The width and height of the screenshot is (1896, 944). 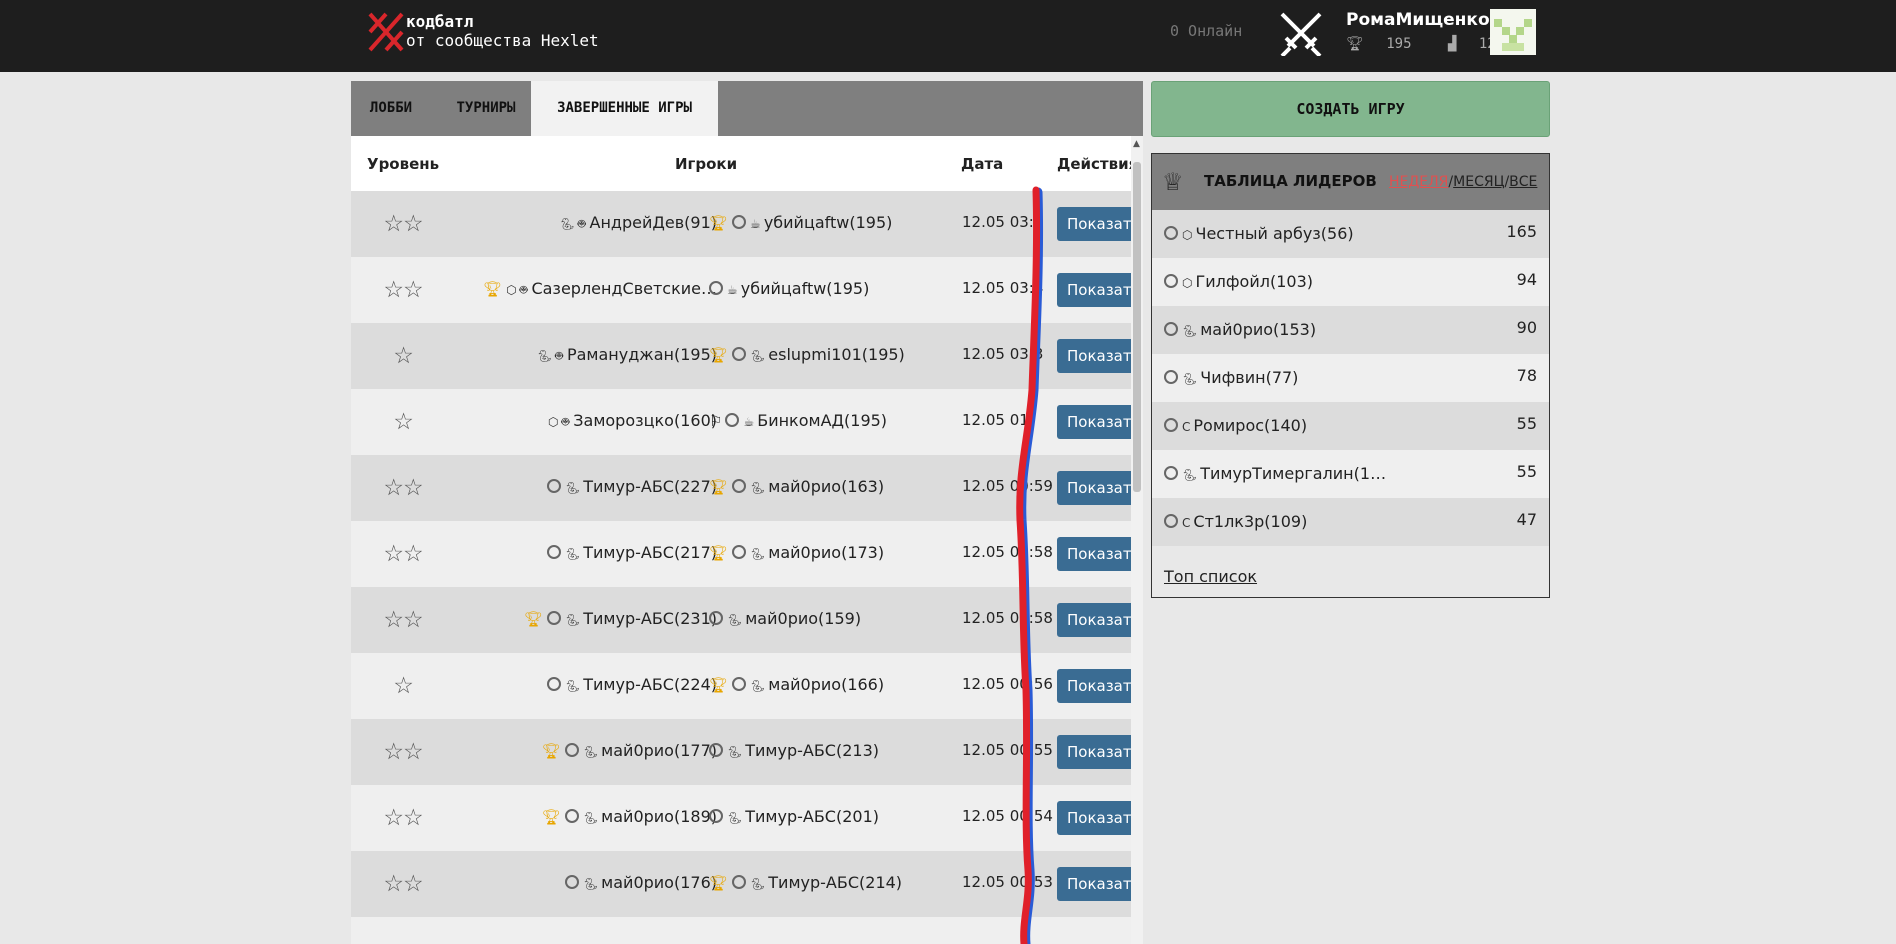 What do you see at coordinates (844, 354) in the screenshot?
I see `player-two: 🏆︎ 🐍︎ eslupmi101(195)` at bounding box center [844, 354].